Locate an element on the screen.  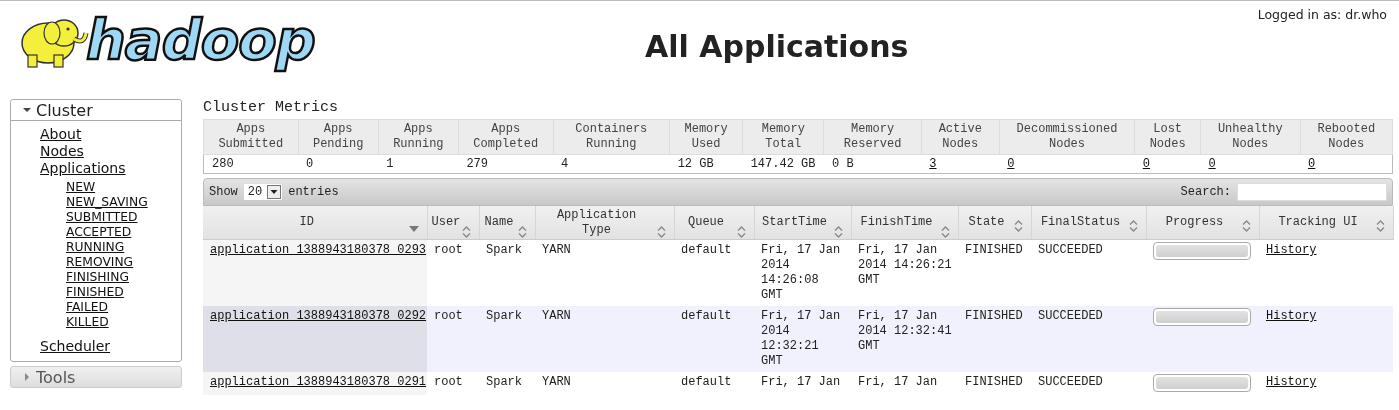
table-cell: 147.42 GB is located at coordinates (783, 164).